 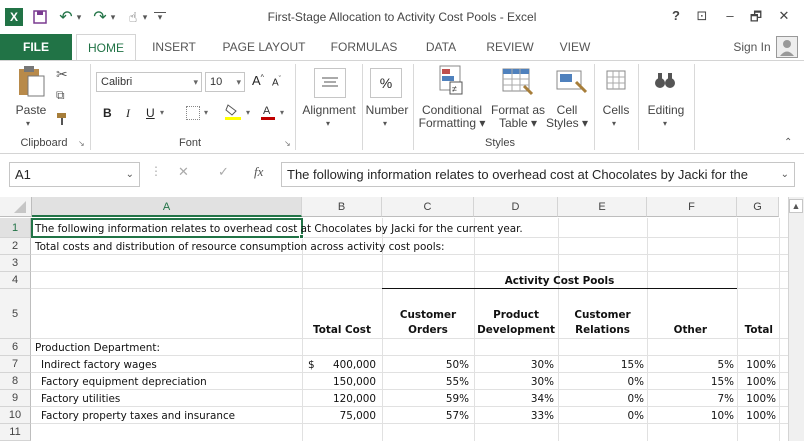 I want to click on row-header-1: 1, so click(x=15, y=228).